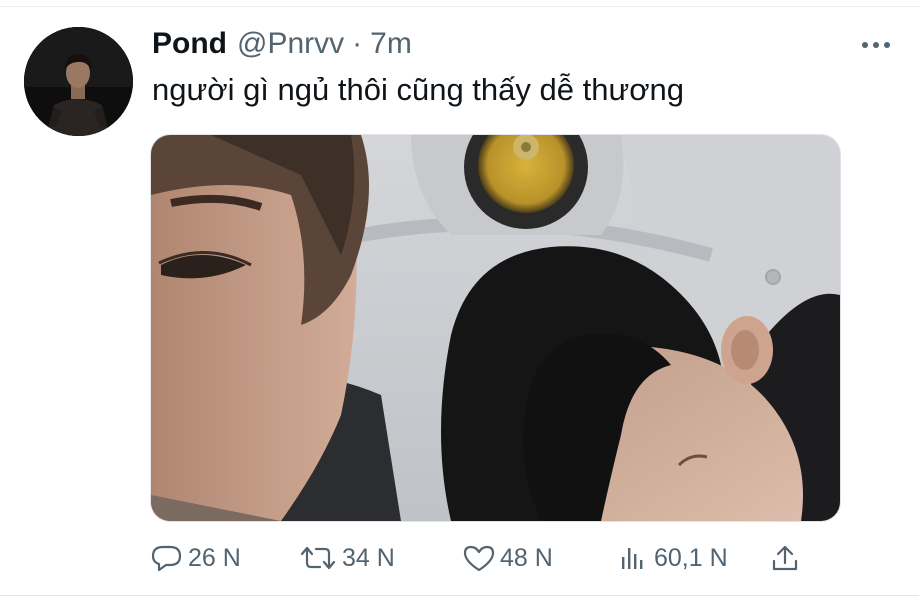 The height and width of the screenshot is (600, 919). I want to click on retweet-button: 34 N, so click(346, 558).